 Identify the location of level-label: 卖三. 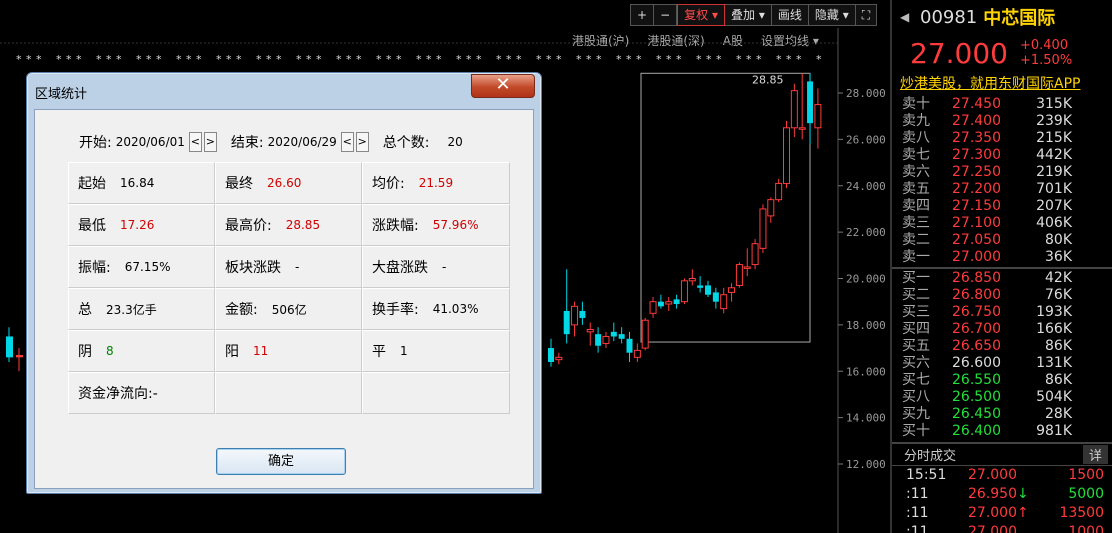
(916, 223).